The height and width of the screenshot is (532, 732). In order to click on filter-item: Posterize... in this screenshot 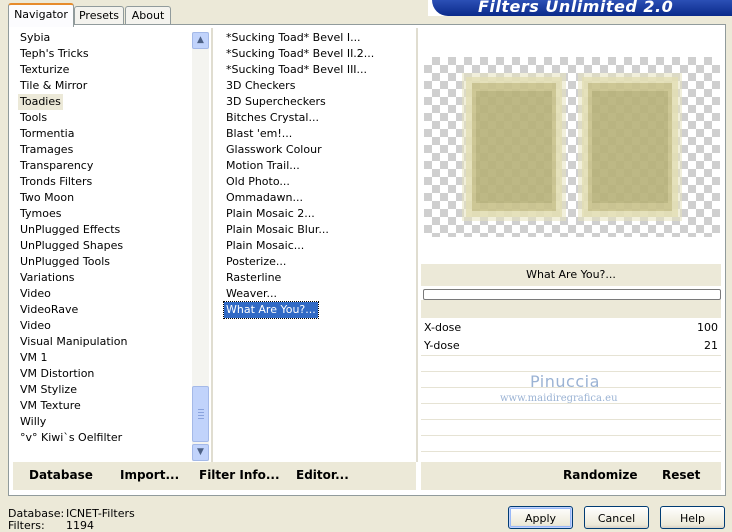, I will do `click(256, 262)`.